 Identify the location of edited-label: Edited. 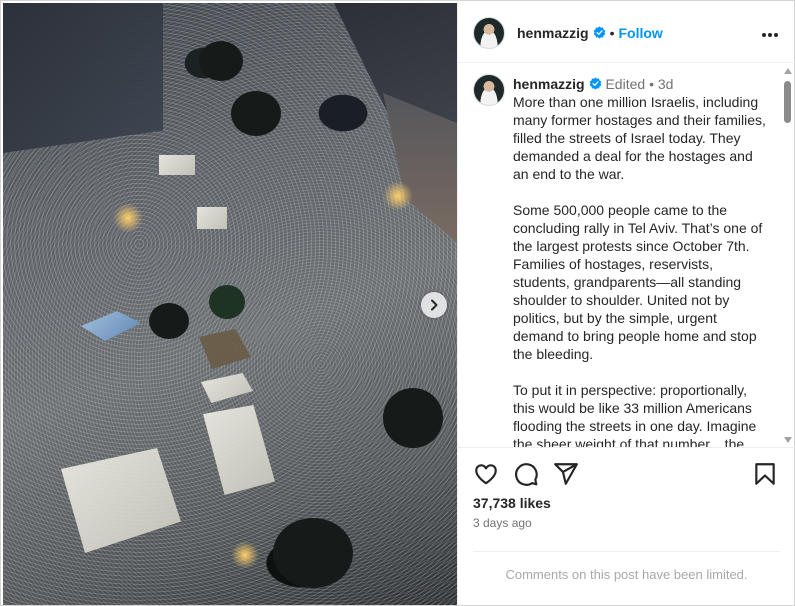
(625, 84).